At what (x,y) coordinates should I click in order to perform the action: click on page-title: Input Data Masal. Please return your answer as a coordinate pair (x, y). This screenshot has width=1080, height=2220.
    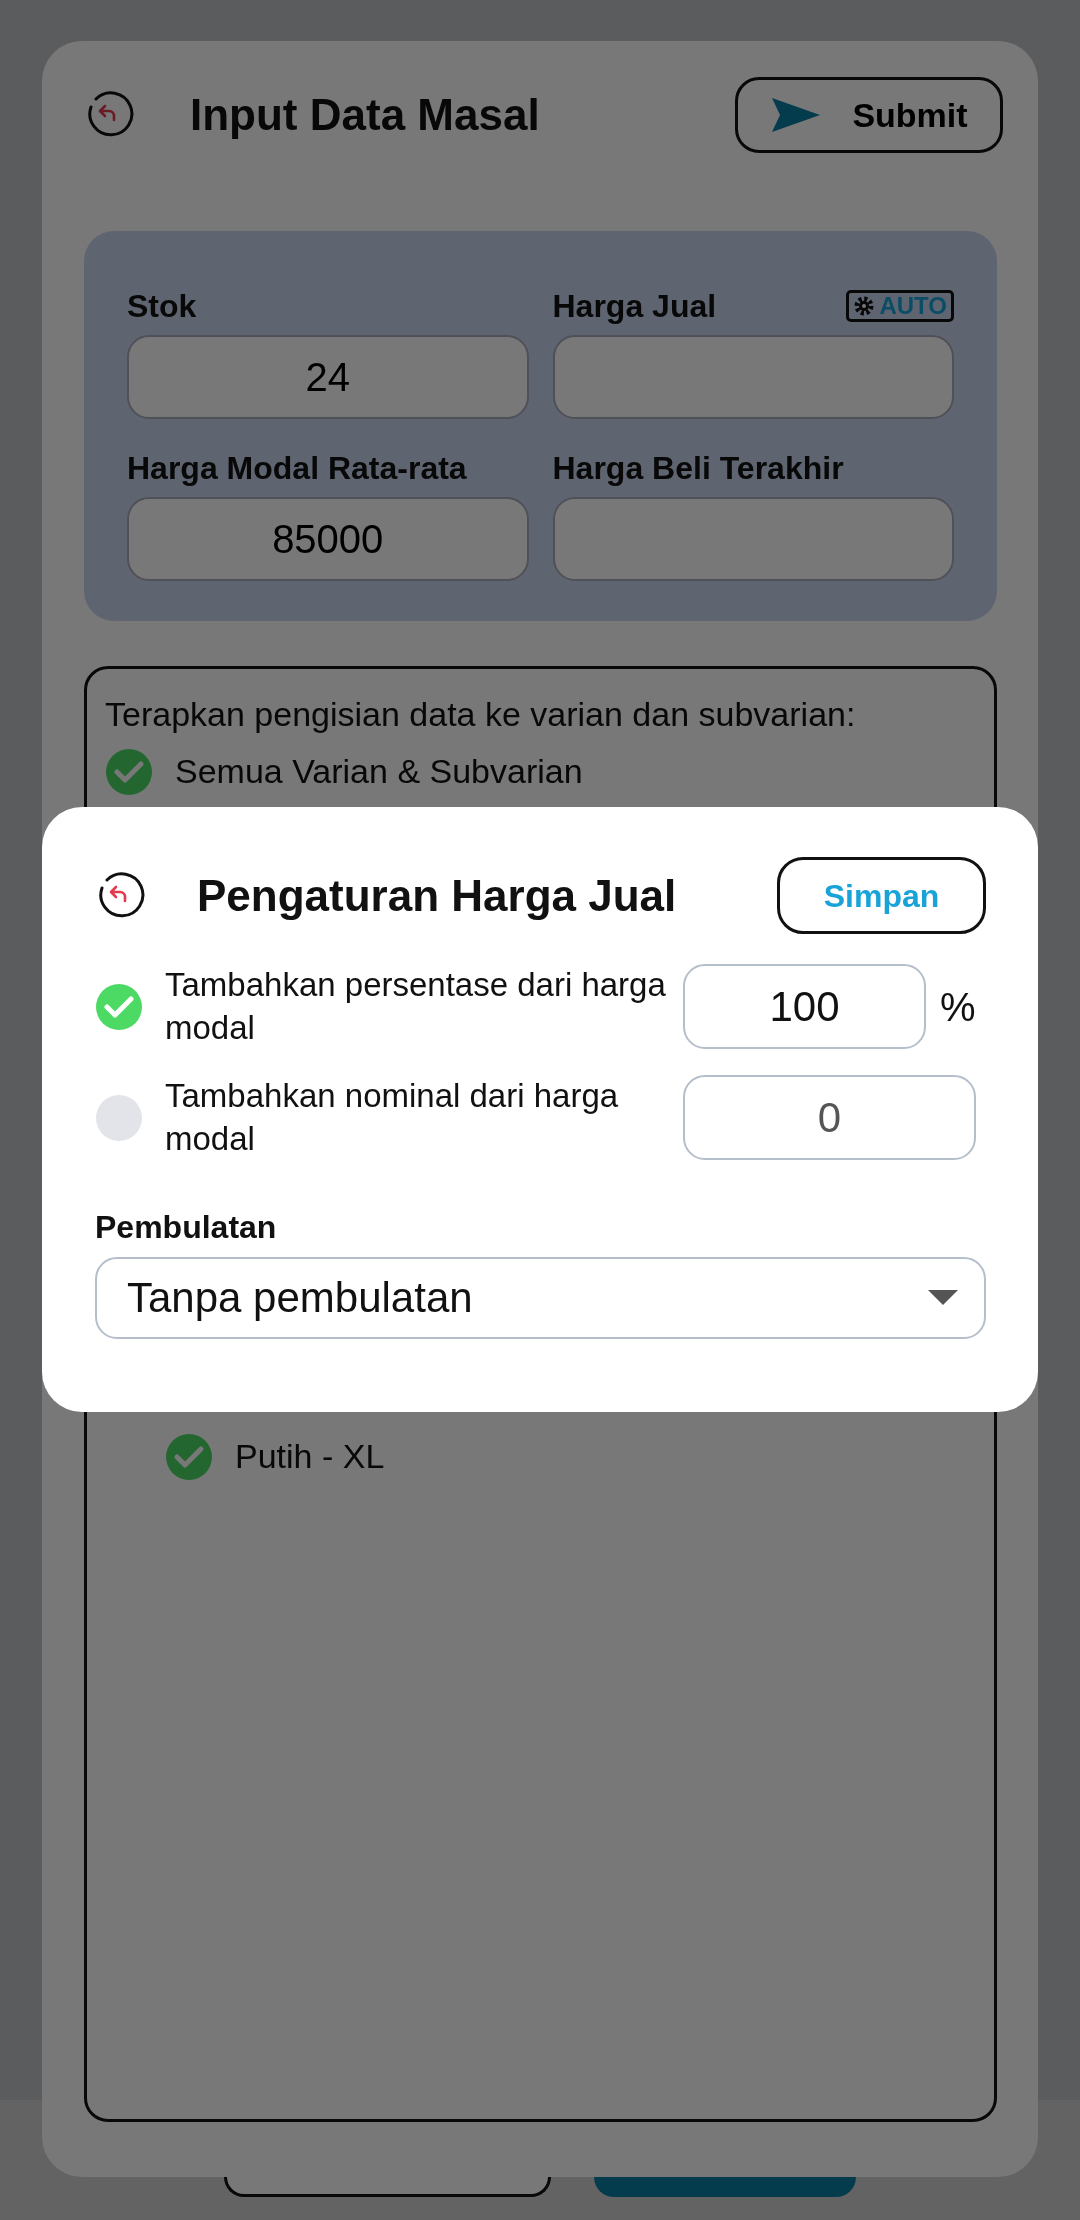
    Looking at the image, I should click on (365, 115).